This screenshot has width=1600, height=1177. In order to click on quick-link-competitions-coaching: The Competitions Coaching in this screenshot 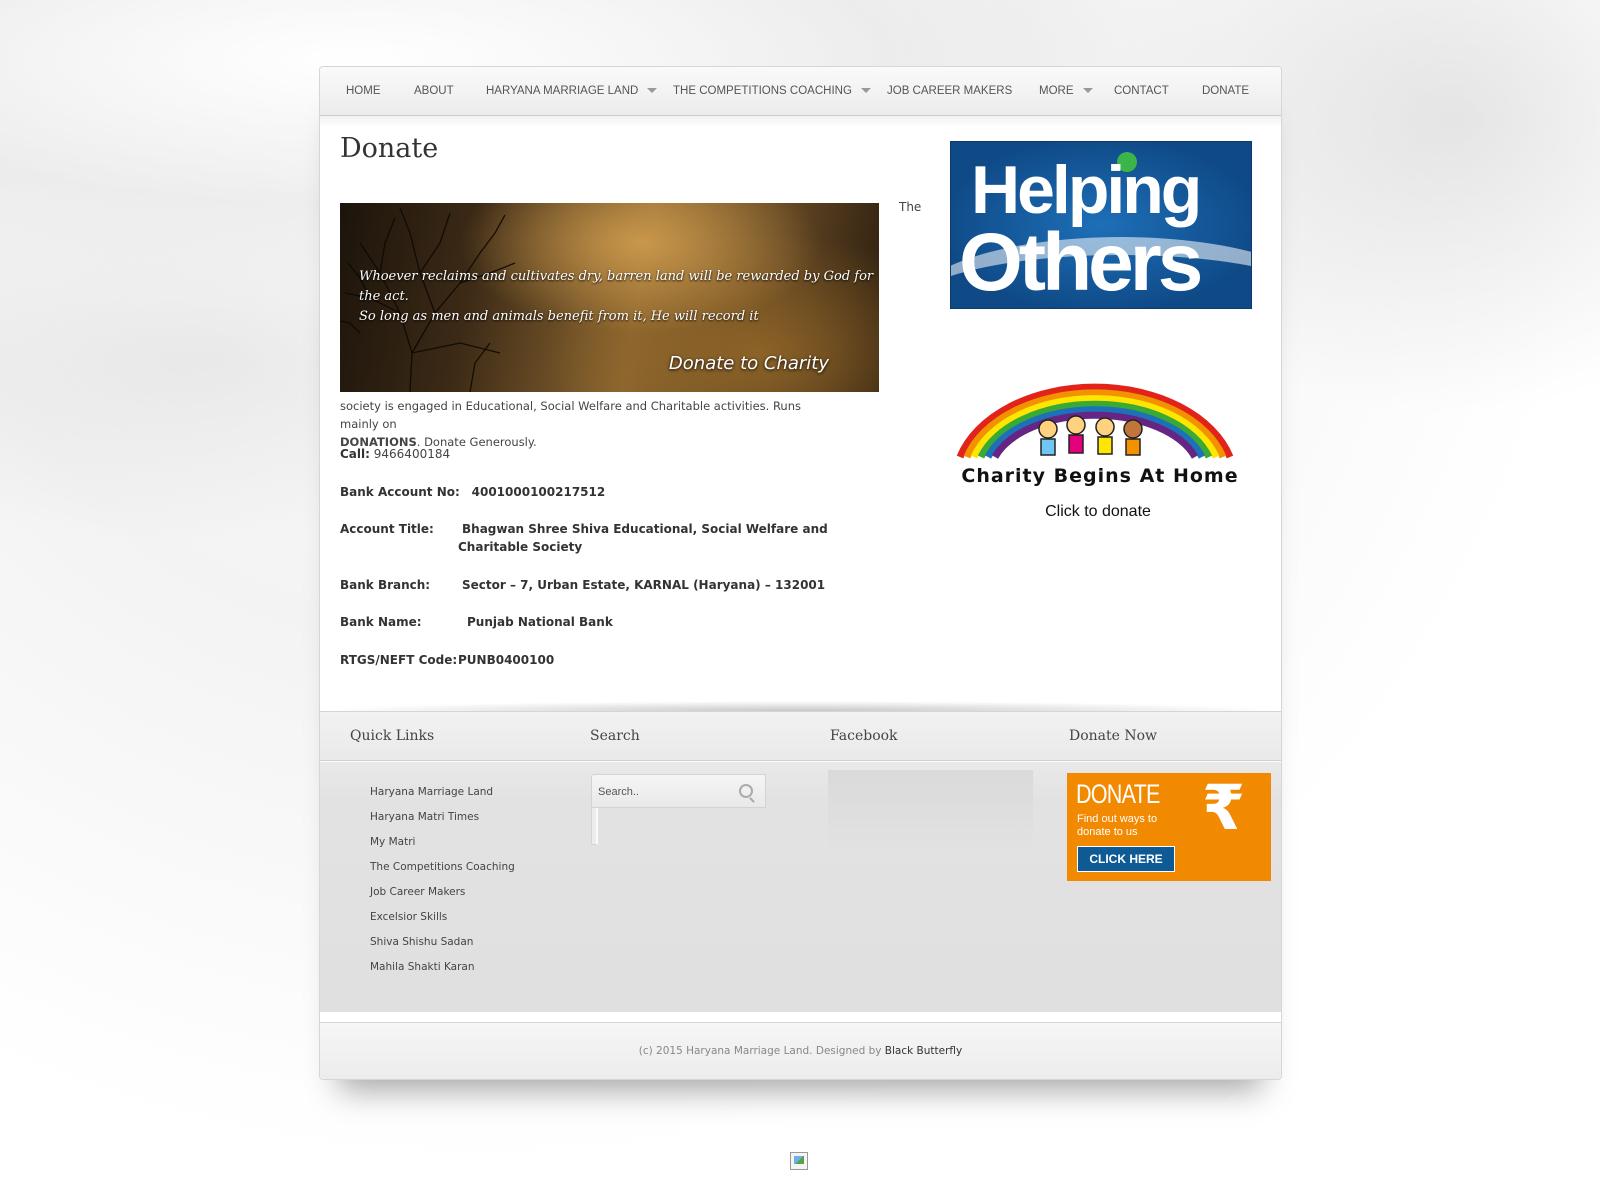, I will do `click(442, 867)`.